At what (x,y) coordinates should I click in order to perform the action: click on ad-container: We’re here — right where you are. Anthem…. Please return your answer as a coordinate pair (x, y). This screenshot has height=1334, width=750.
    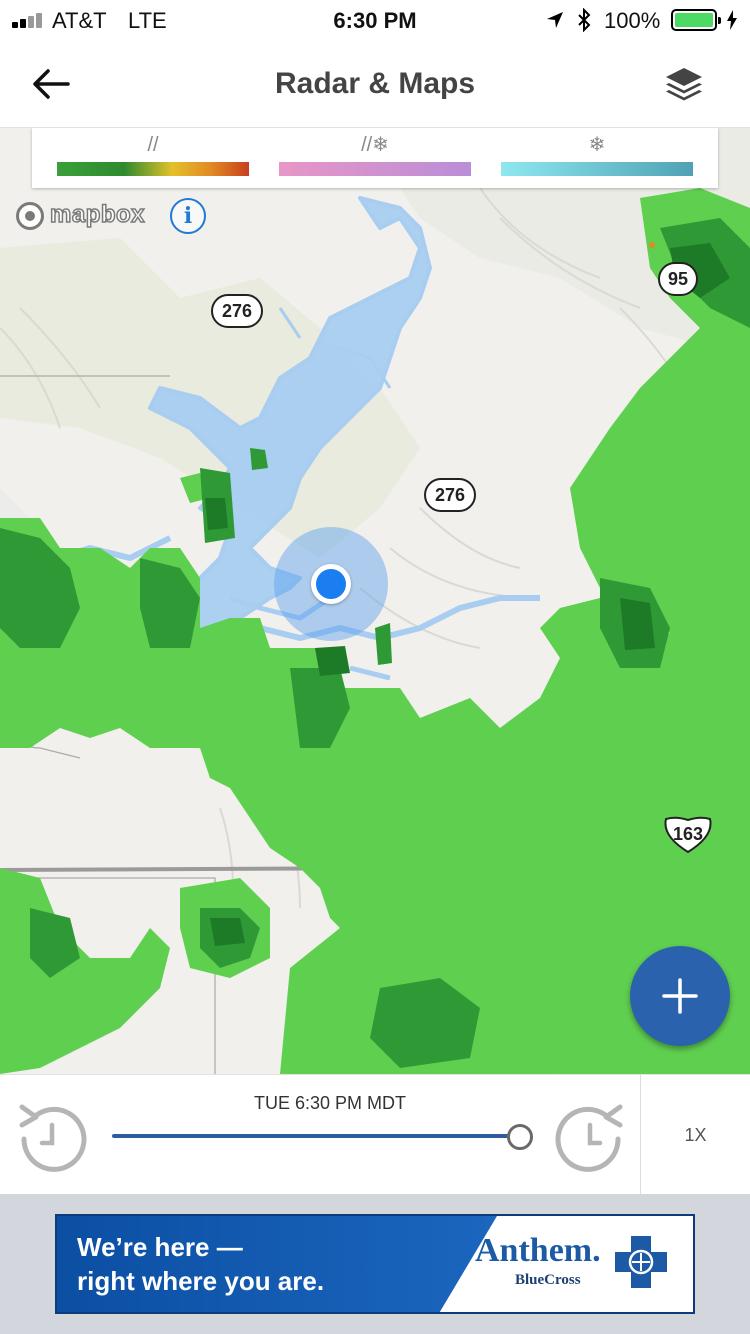
    Looking at the image, I should click on (375, 1264).